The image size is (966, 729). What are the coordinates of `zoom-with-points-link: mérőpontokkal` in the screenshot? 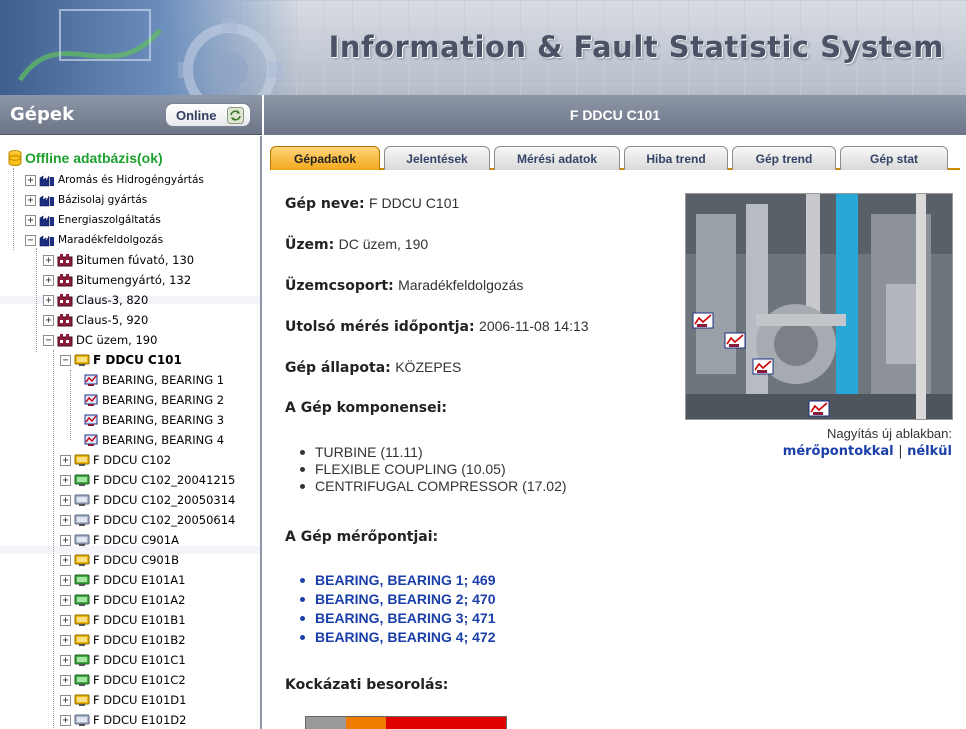 It's located at (838, 451).